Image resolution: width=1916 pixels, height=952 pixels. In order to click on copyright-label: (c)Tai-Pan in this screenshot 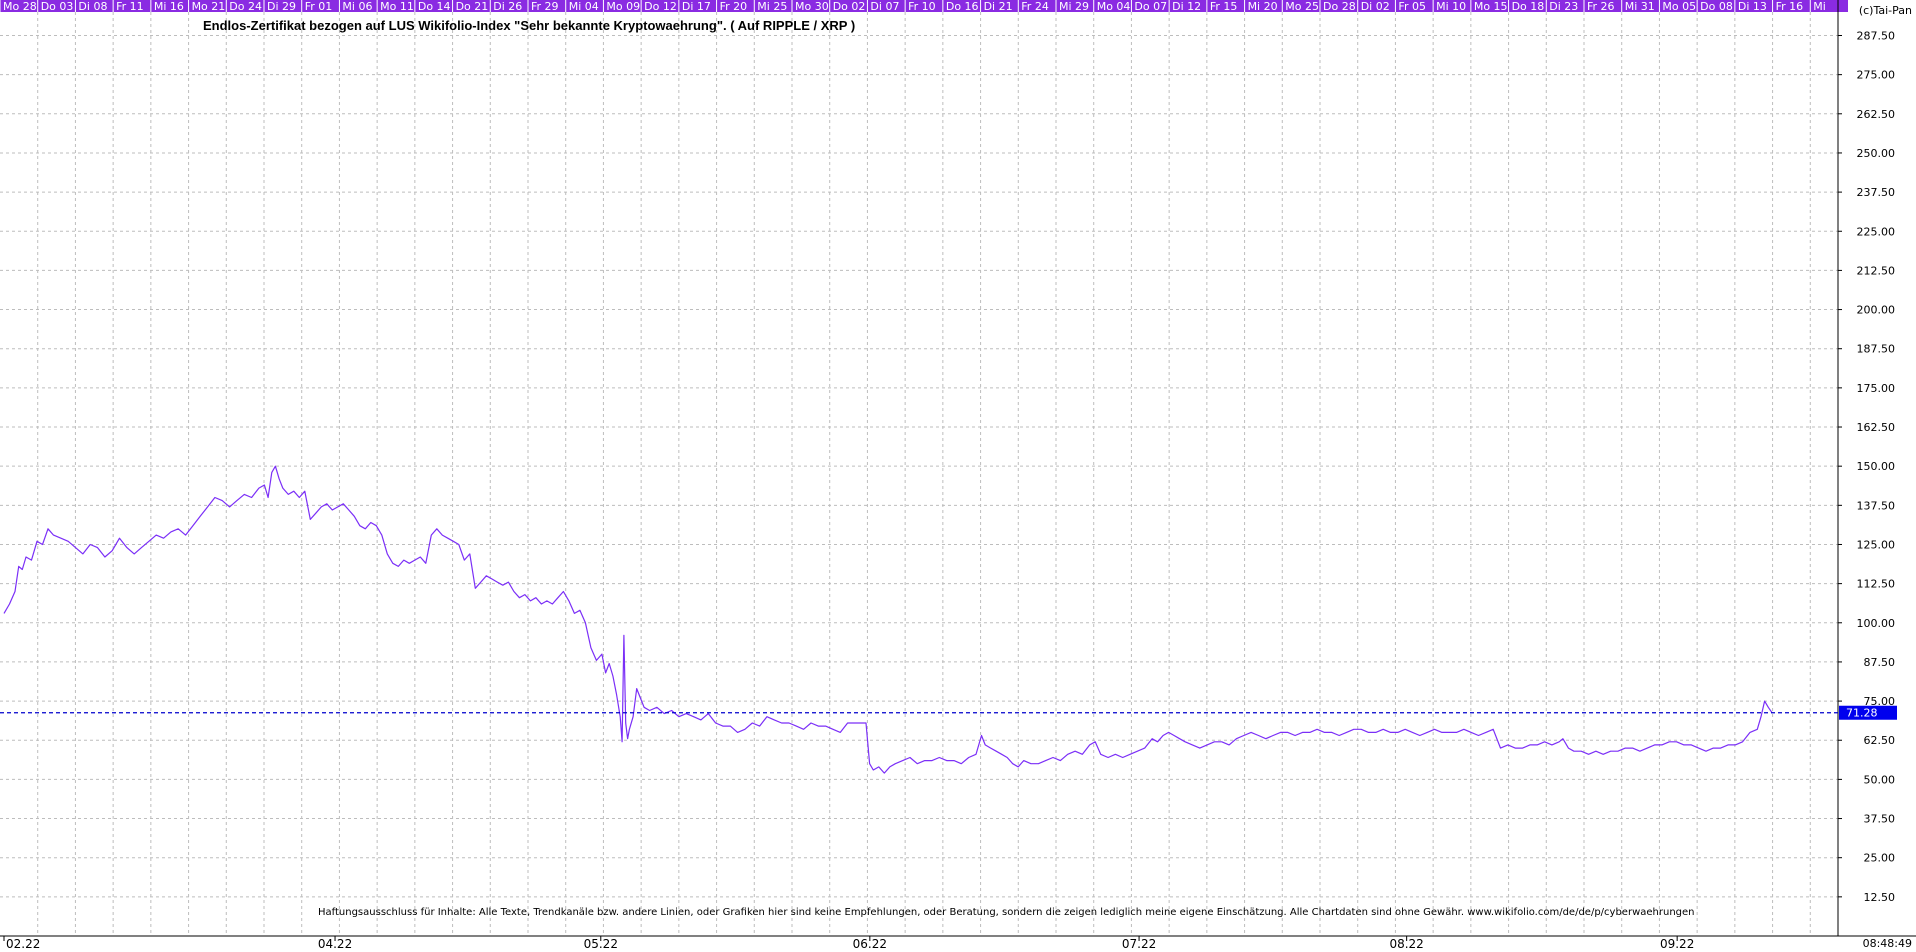, I will do `click(1885, 10)`.